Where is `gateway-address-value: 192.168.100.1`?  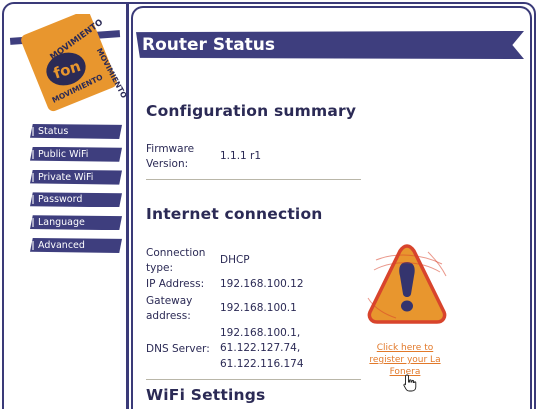
gateway-address-value: 192.168.100.1 is located at coordinates (258, 308).